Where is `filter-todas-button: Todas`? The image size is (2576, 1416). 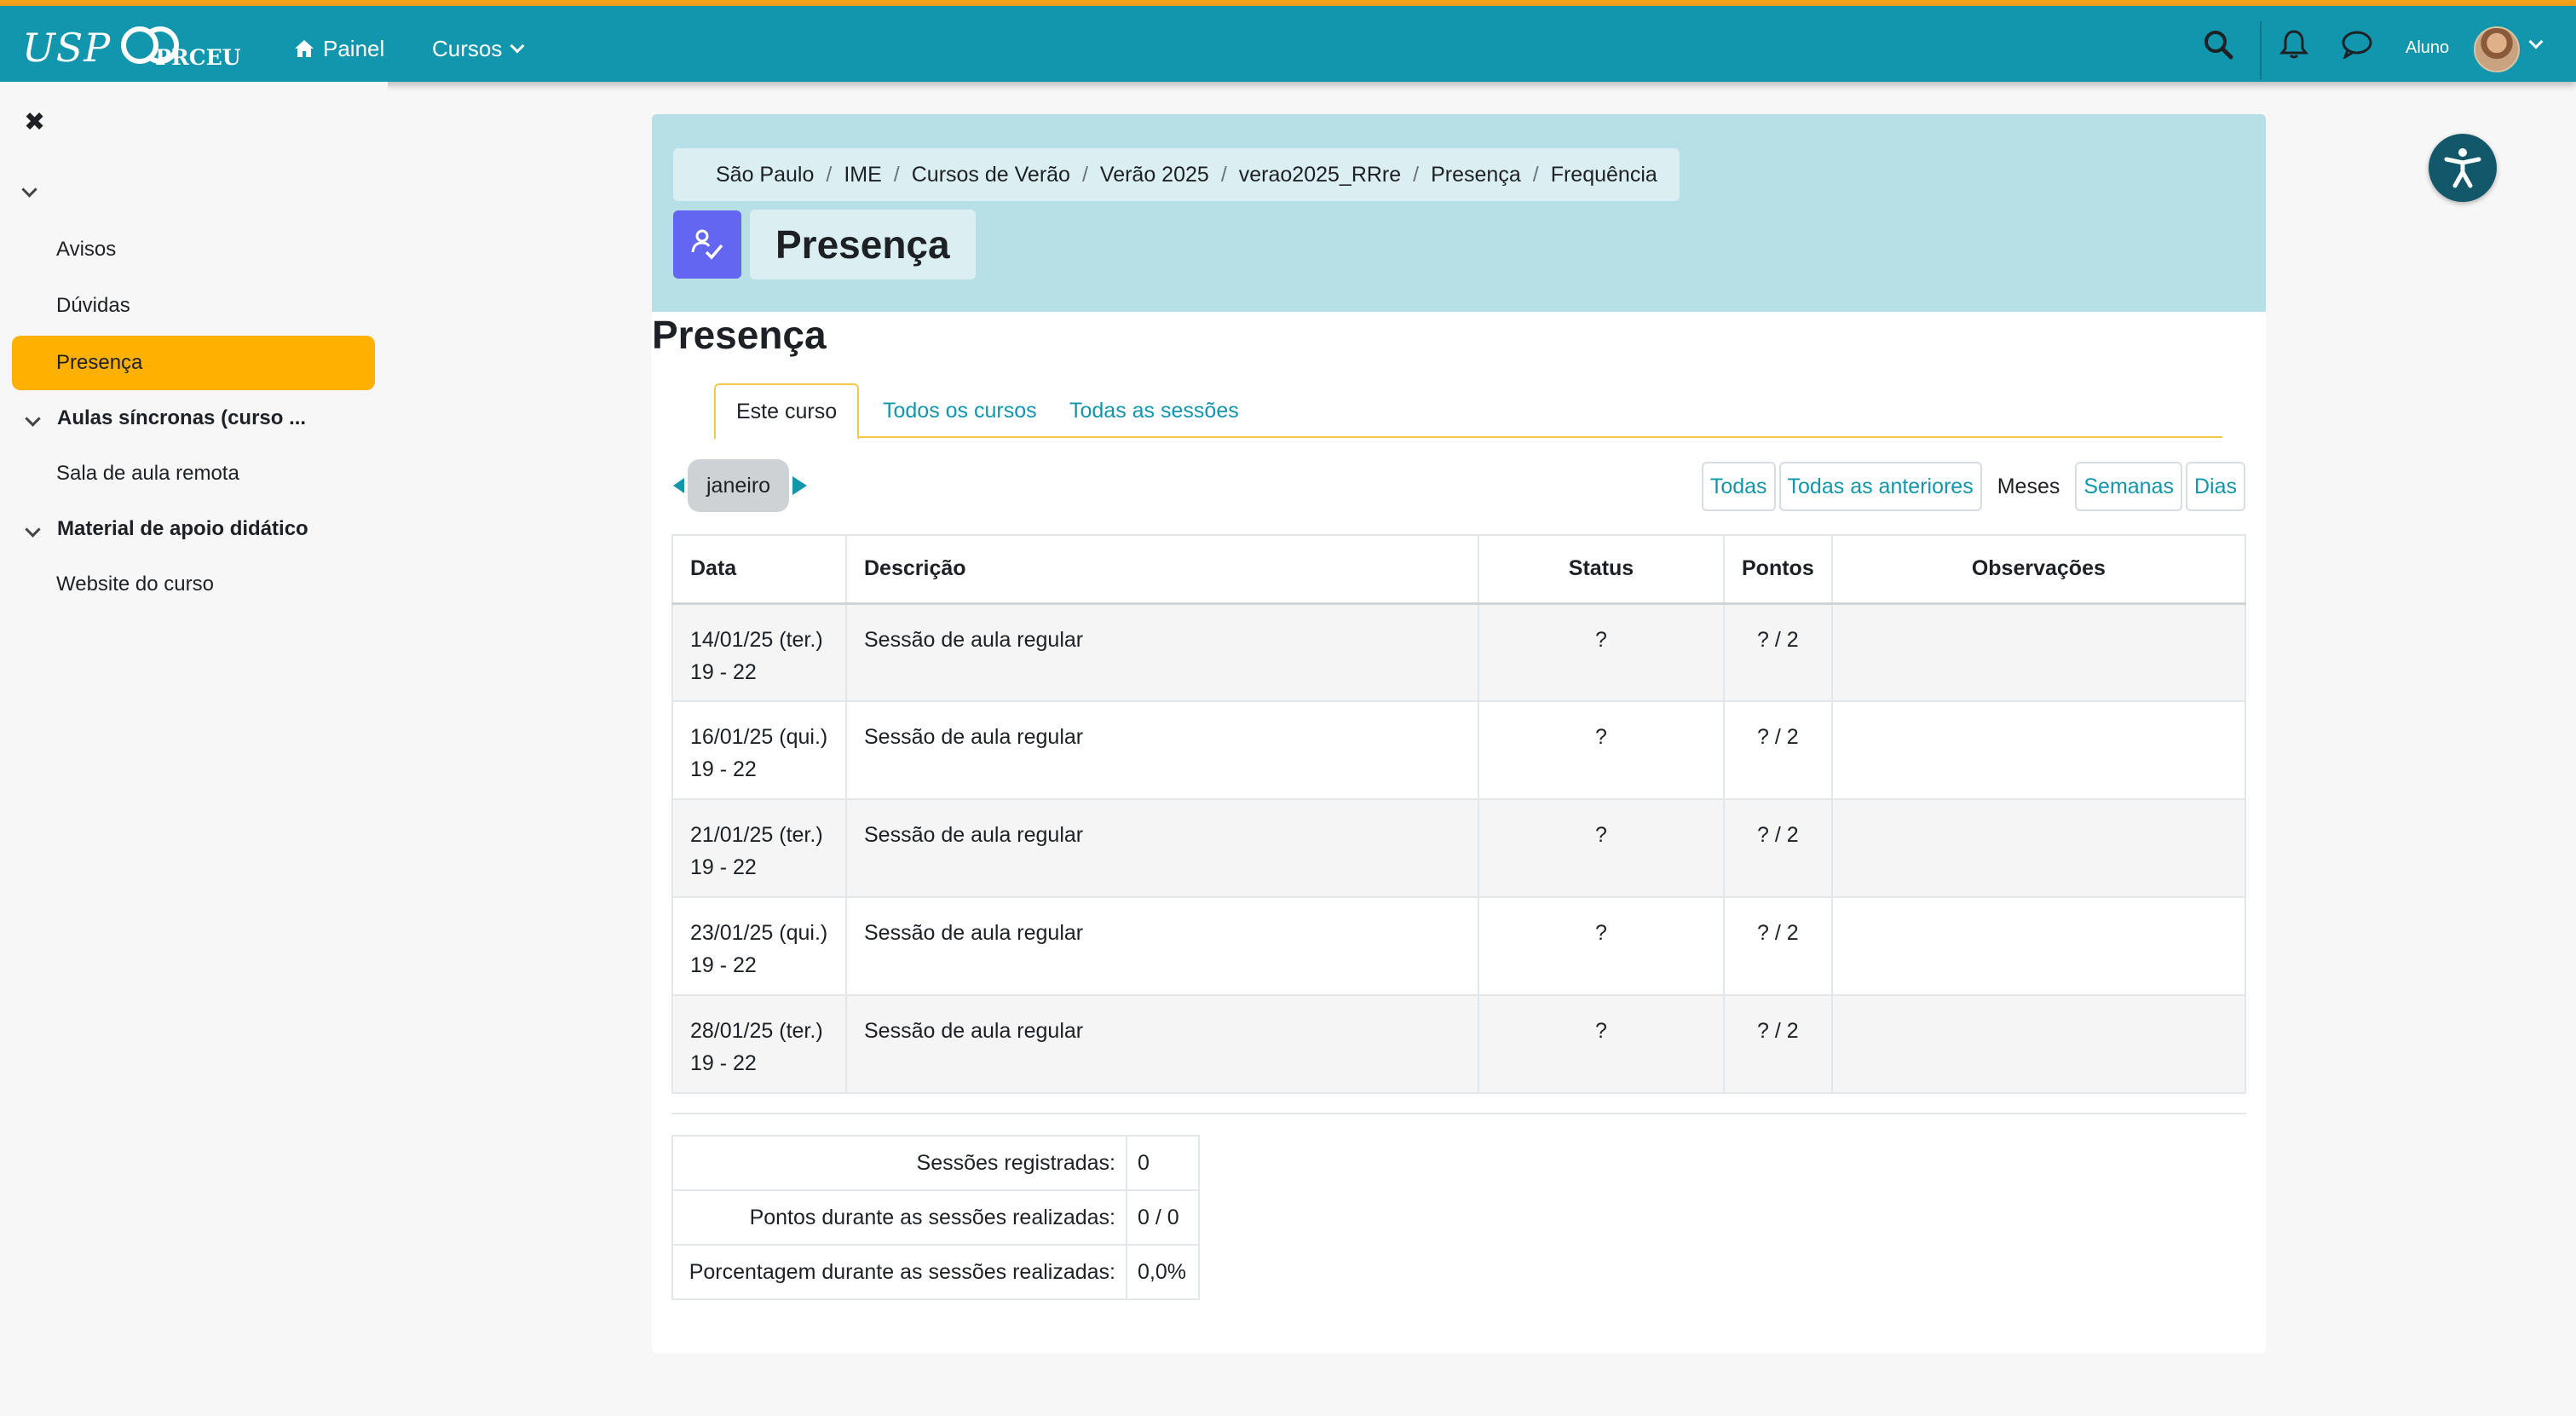
filter-todas-button: Todas is located at coordinates (1738, 487).